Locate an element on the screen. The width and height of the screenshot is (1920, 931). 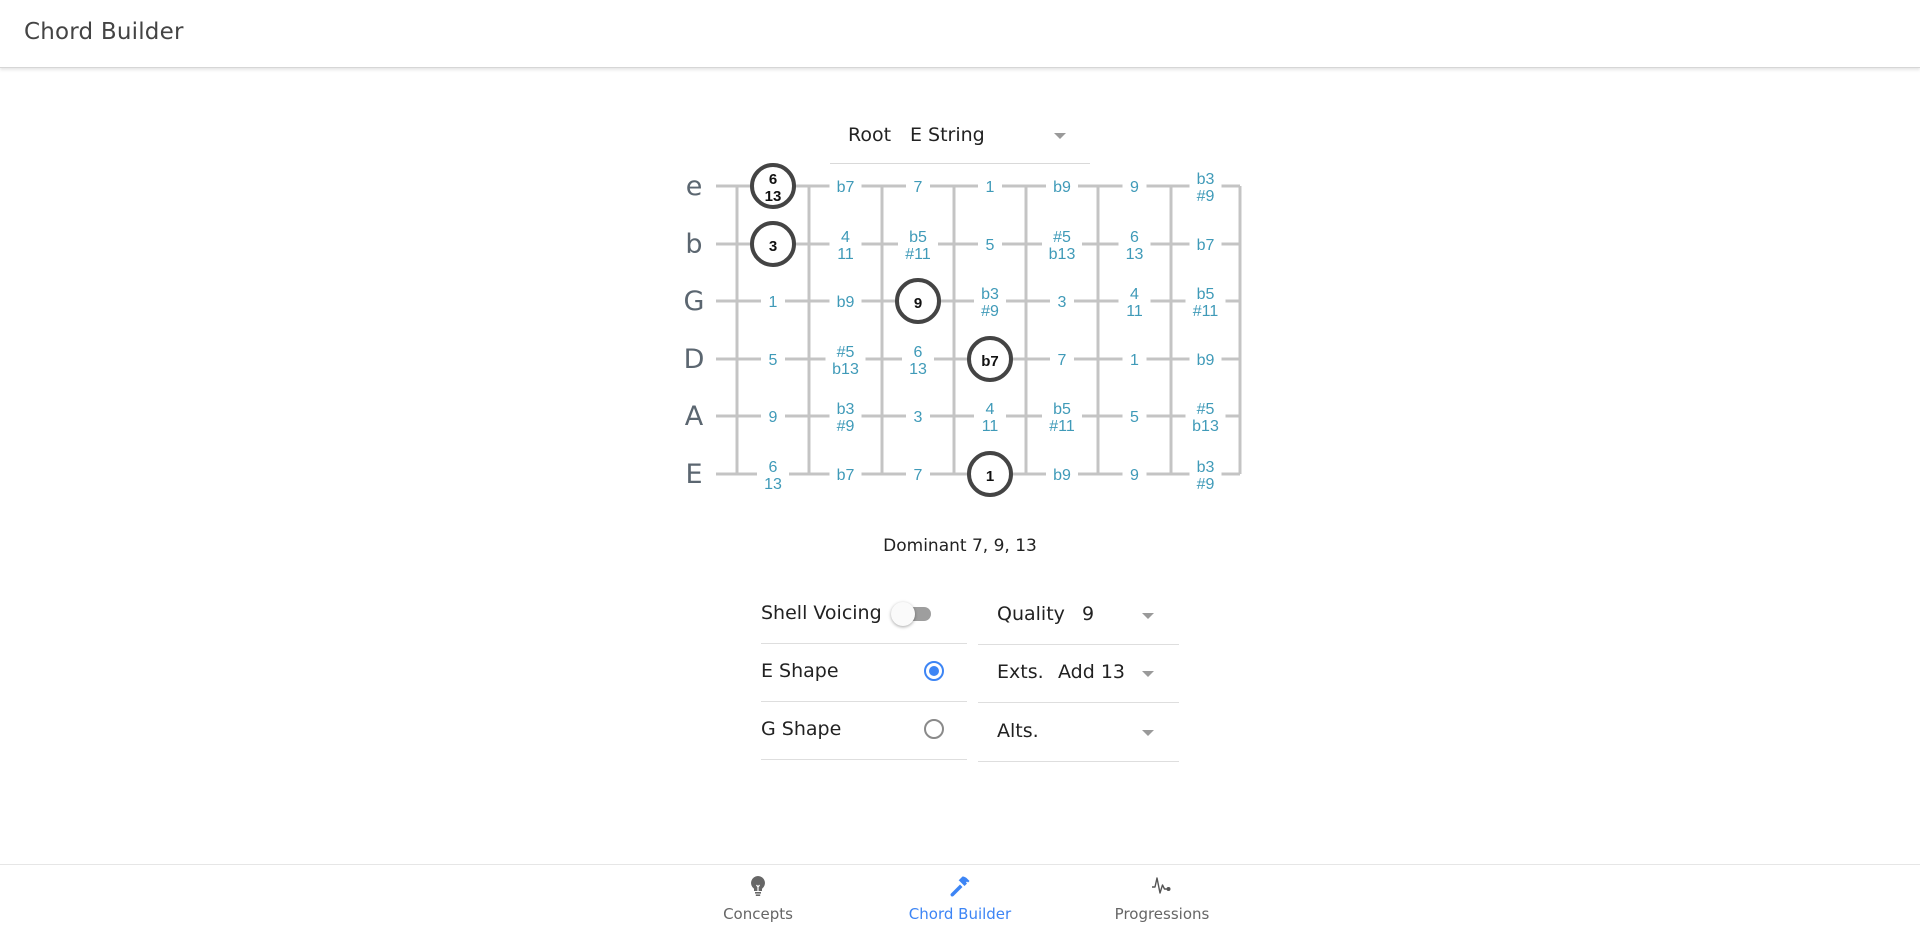
e-shape-label: E Shape is located at coordinates (800, 671).